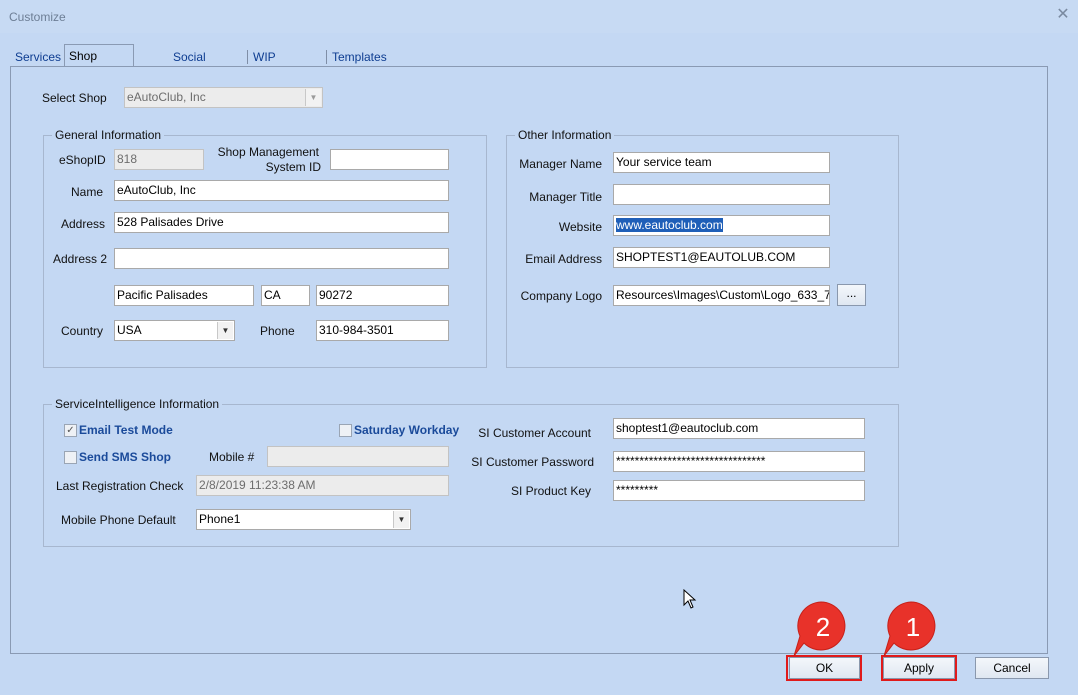 The image size is (1078, 695). What do you see at coordinates (281, 222) in the screenshot?
I see `address-field: 528 Palisades Drive` at bounding box center [281, 222].